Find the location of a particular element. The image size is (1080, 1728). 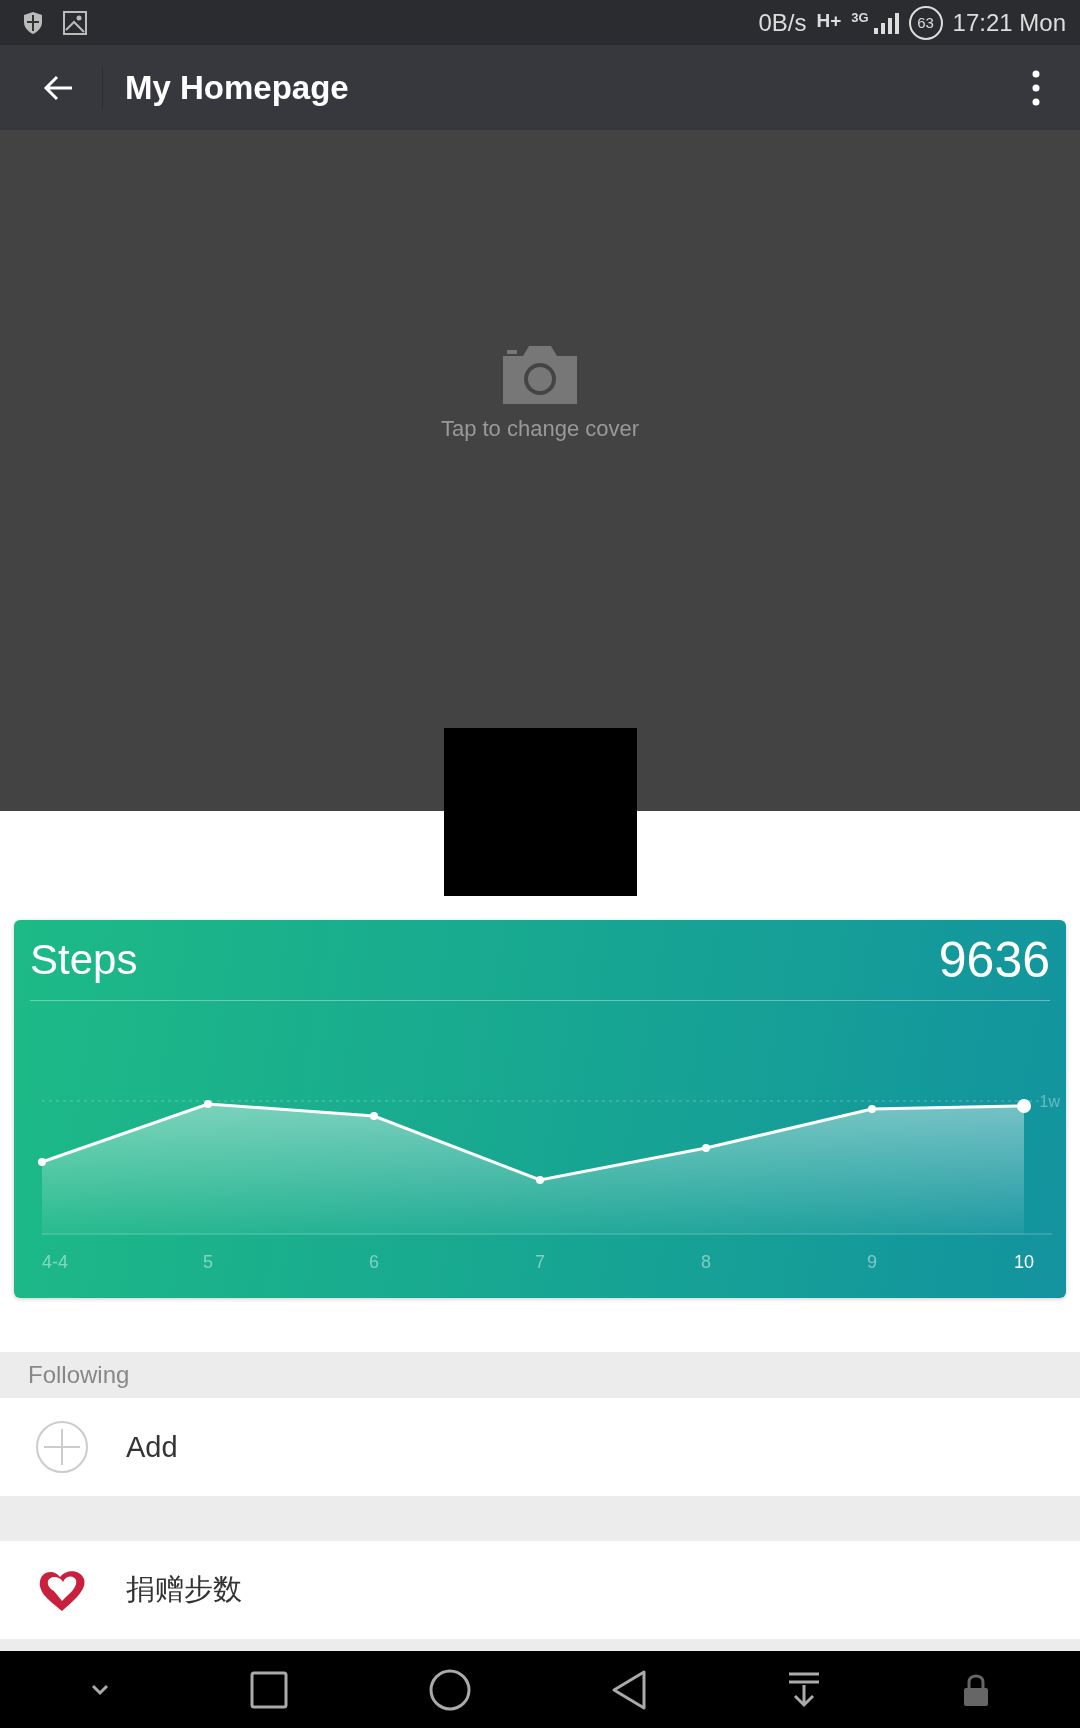

battery-indicator: 63 is located at coordinates (925, 22).